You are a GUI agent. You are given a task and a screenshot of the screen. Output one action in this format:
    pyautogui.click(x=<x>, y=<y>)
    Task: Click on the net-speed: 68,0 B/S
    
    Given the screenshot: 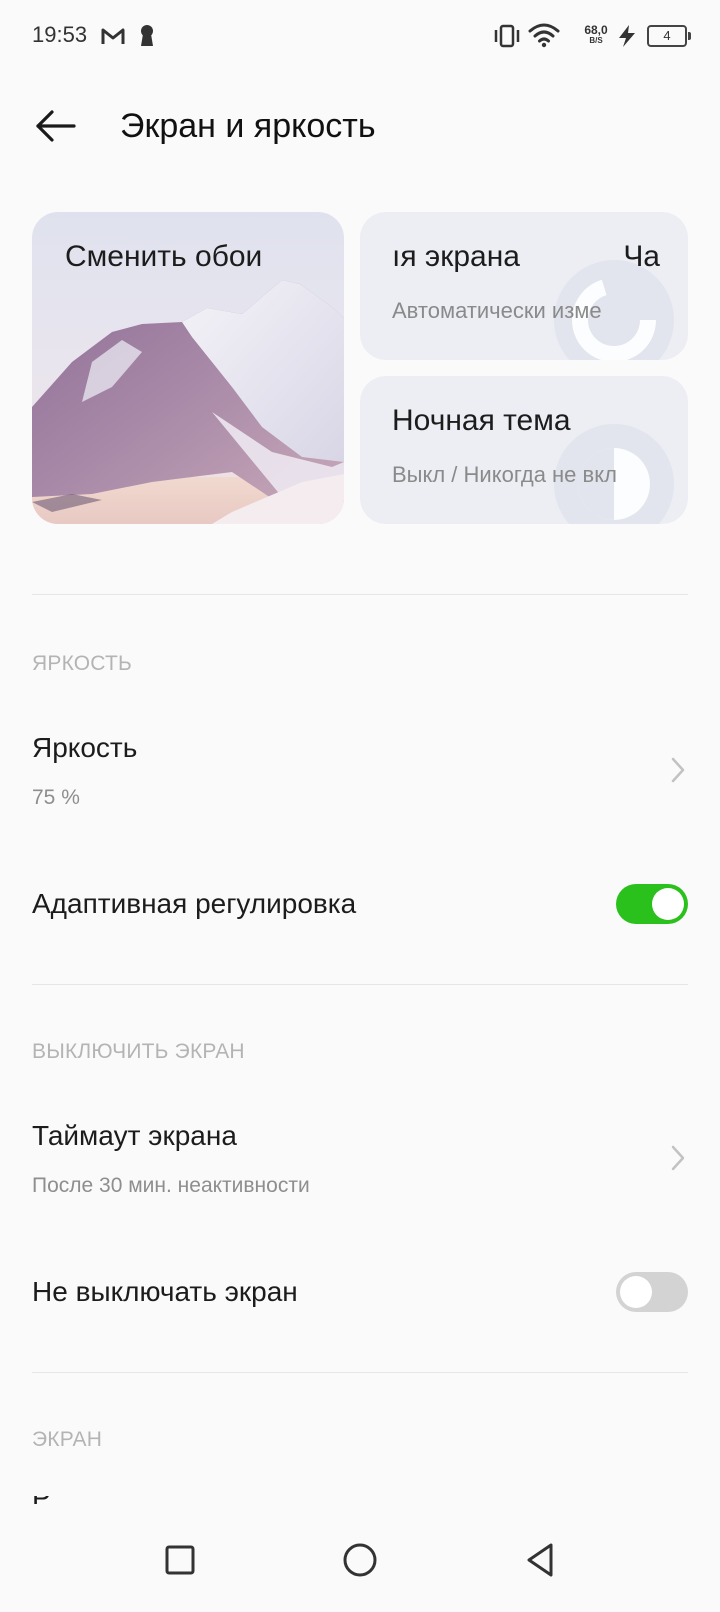 What is the action you would take?
    pyautogui.click(x=596, y=34)
    